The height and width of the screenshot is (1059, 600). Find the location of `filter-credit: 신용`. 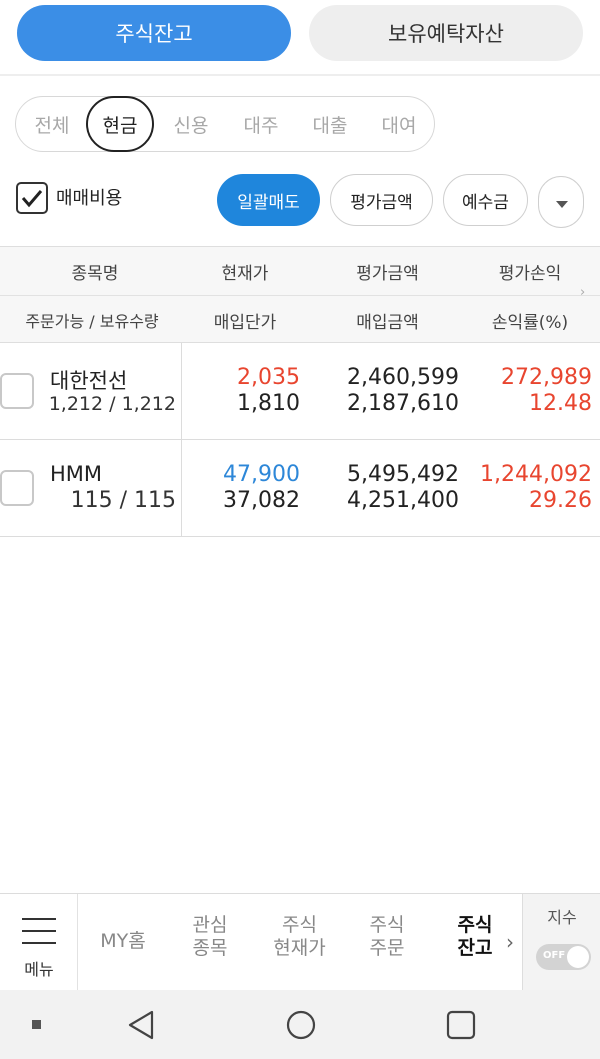

filter-credit: 신용 is located at coordinates (191, 124).